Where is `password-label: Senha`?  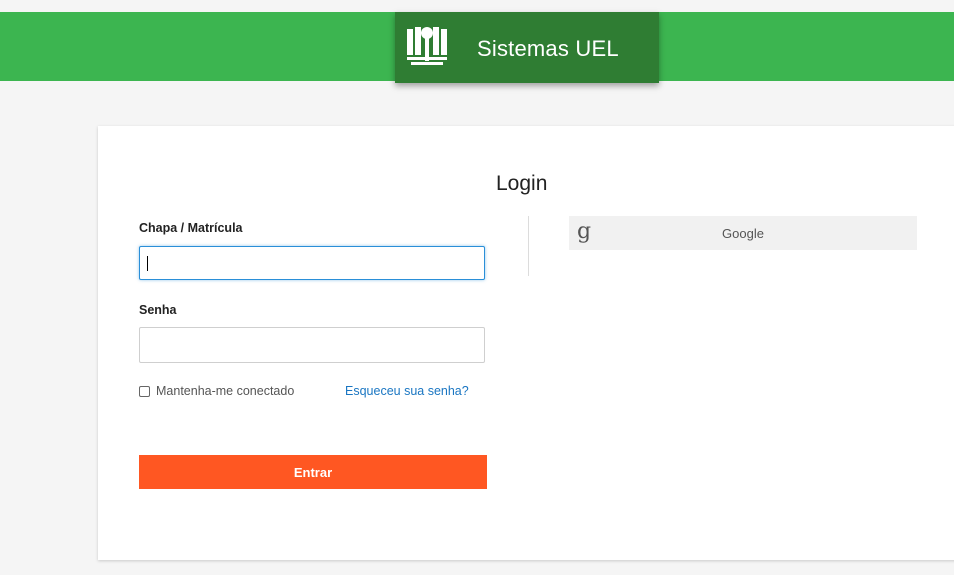
password-label: Senha is located at coordinates (158, 310).